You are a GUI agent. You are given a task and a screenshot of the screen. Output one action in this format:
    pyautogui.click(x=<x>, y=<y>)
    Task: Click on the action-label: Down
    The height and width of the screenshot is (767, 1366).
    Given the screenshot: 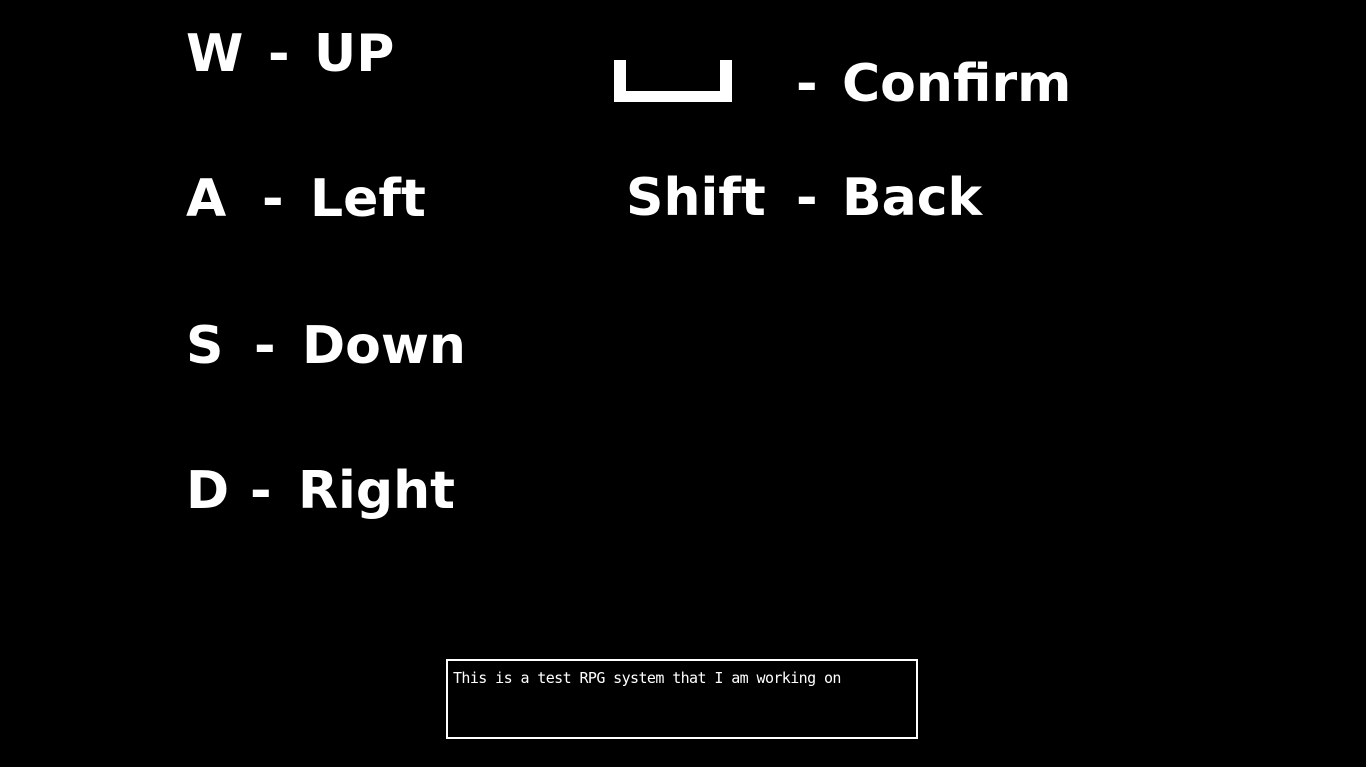 What is the action you would take?
    pyautogui.click(x=384, y=346)
    